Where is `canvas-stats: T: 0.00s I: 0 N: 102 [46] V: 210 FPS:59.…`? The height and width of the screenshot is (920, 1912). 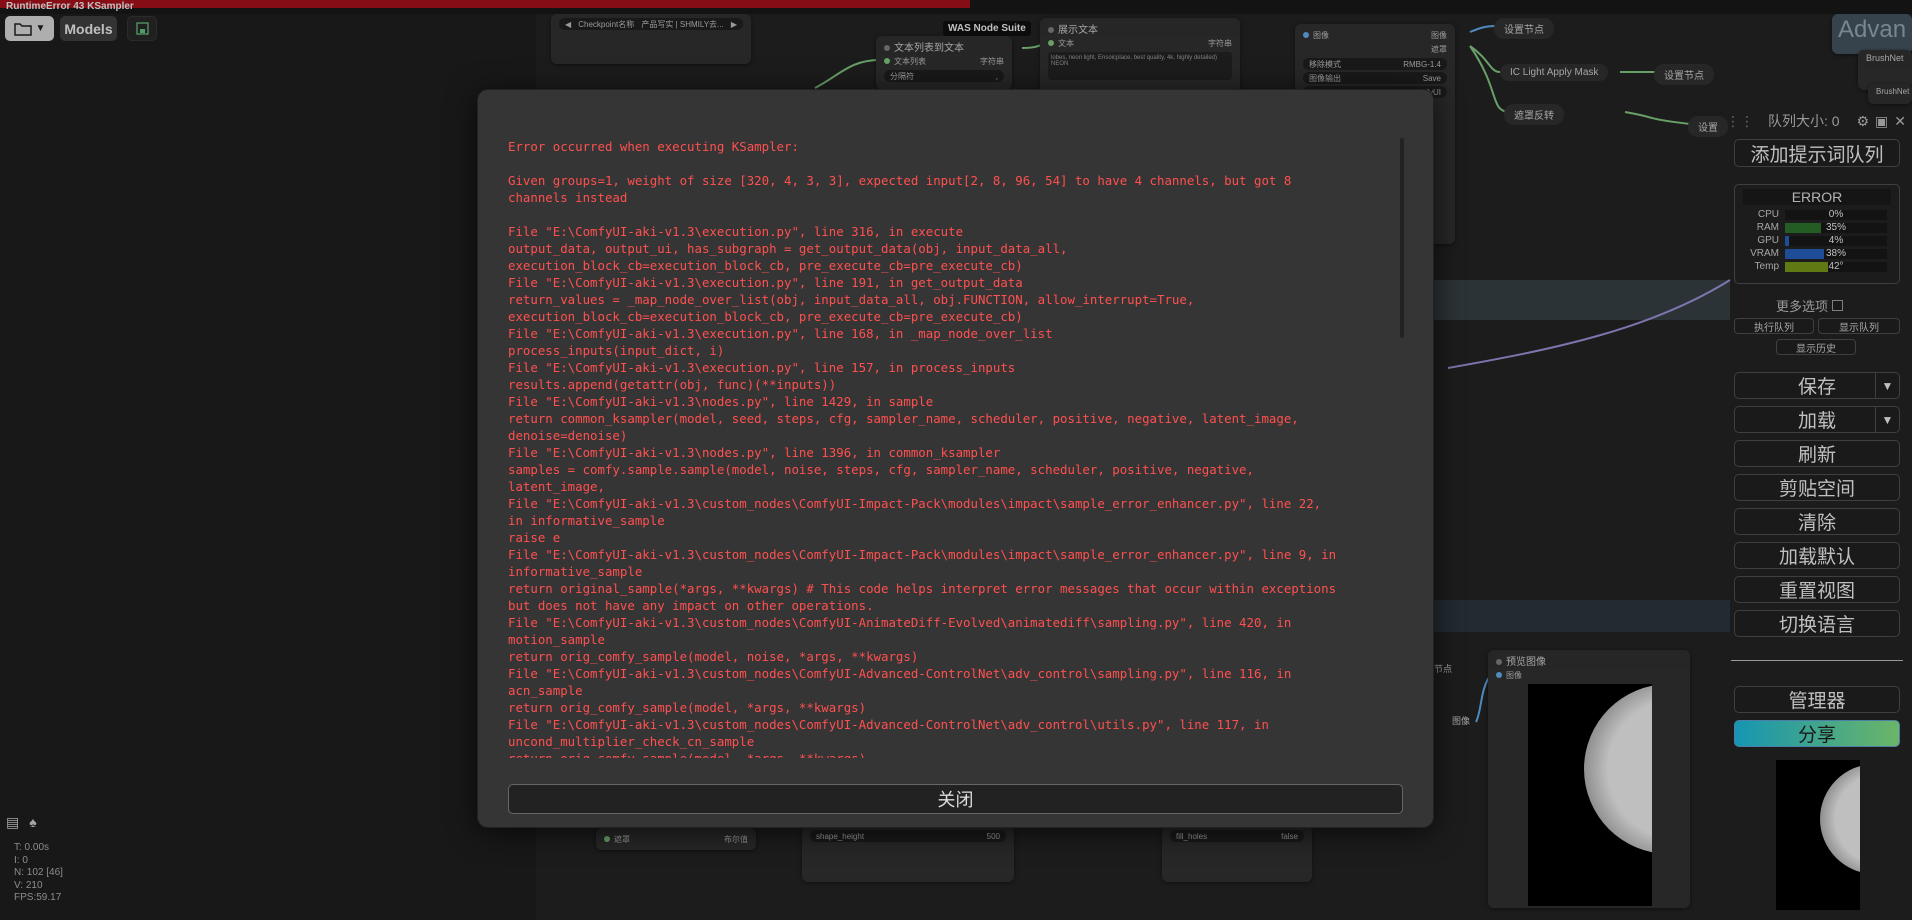 canvas-stats: T: 0.00s I: 0 N: 102 [46] V: 210 FPS:59.… is located at coordinates (38, 873).